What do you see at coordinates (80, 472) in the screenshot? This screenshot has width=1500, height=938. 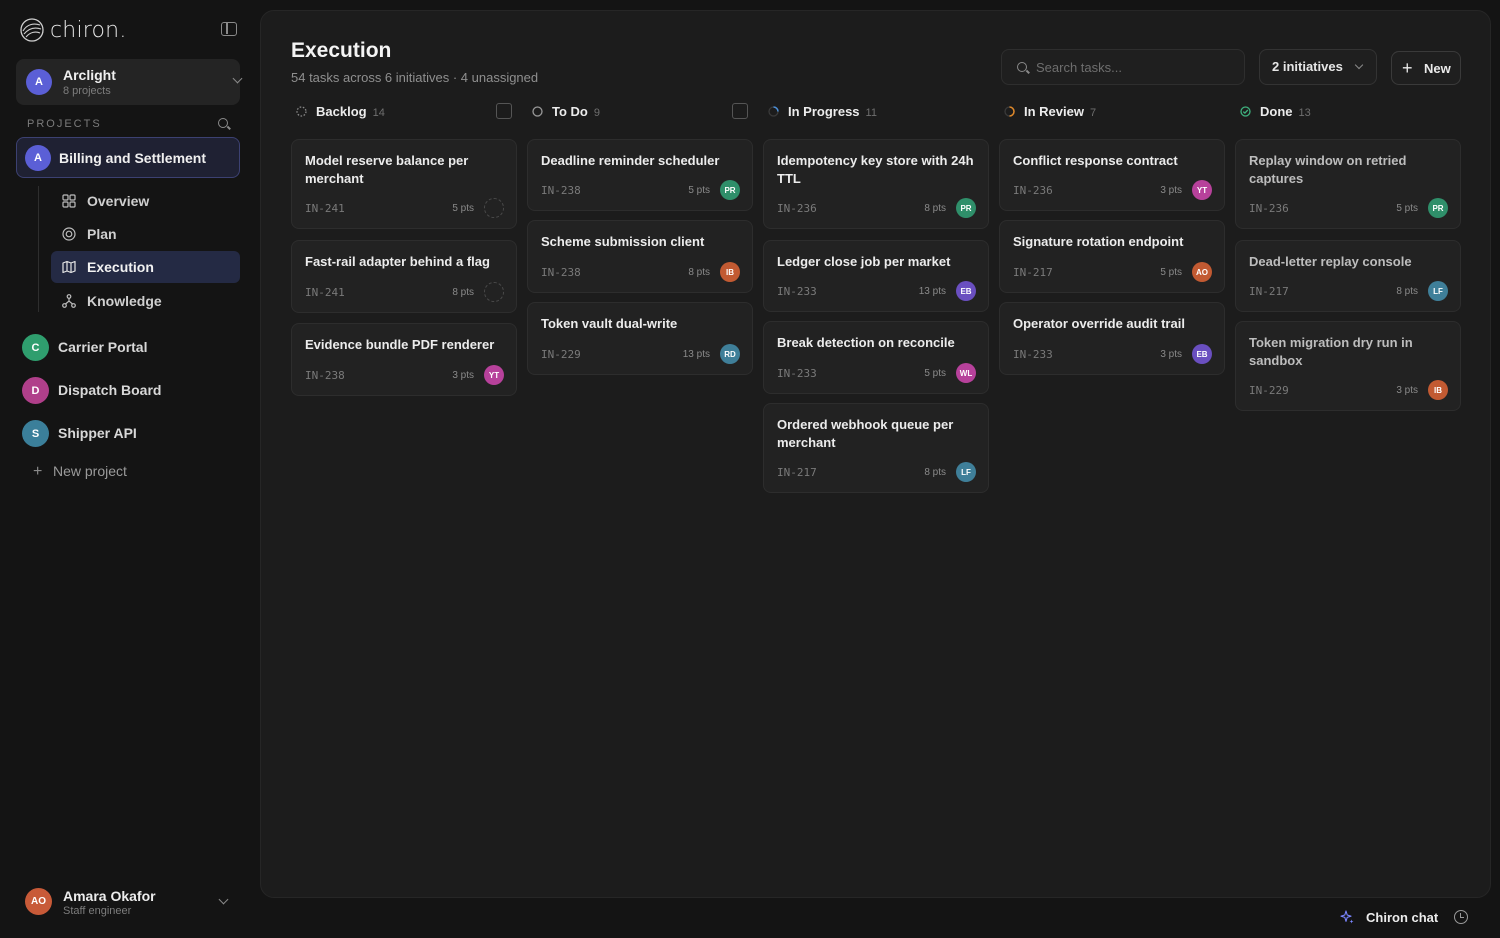 I see `new-project-button: + New project` at bounding box center [80, 472].